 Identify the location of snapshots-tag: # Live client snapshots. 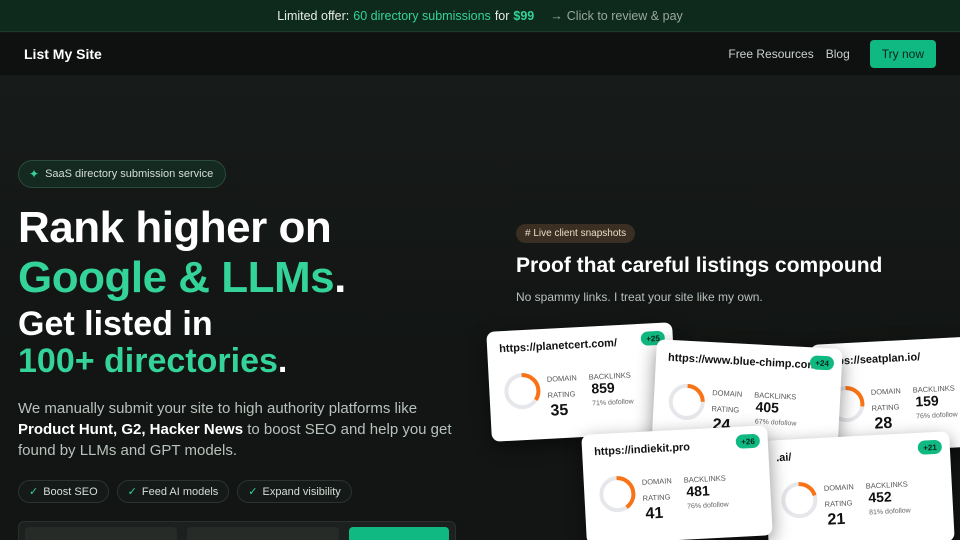
(576, 233).